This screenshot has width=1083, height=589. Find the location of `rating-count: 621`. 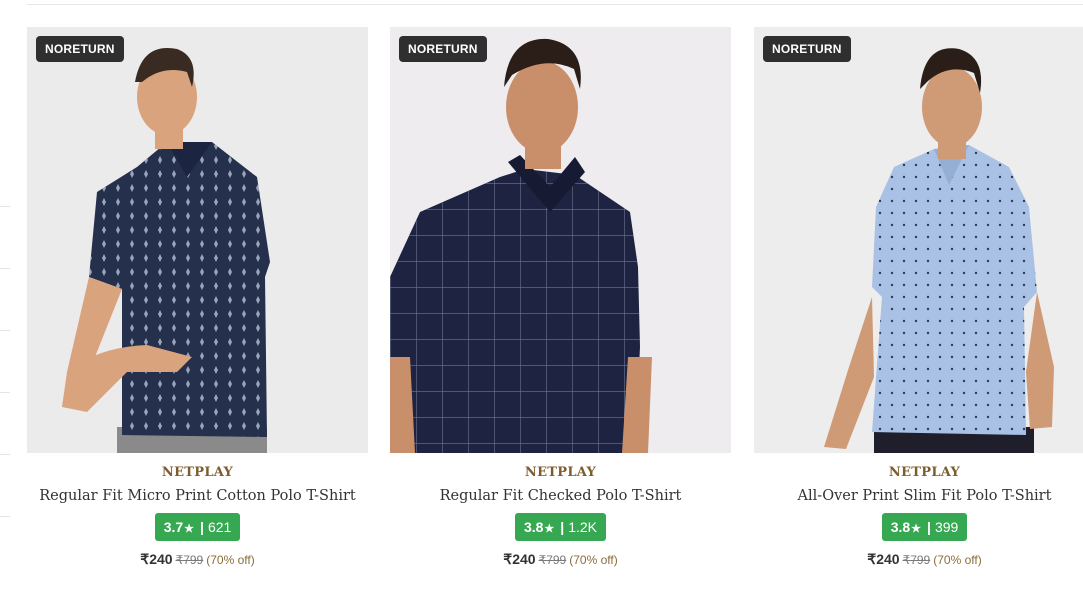

rating-count: 621 is located at coordinates (219, 527).